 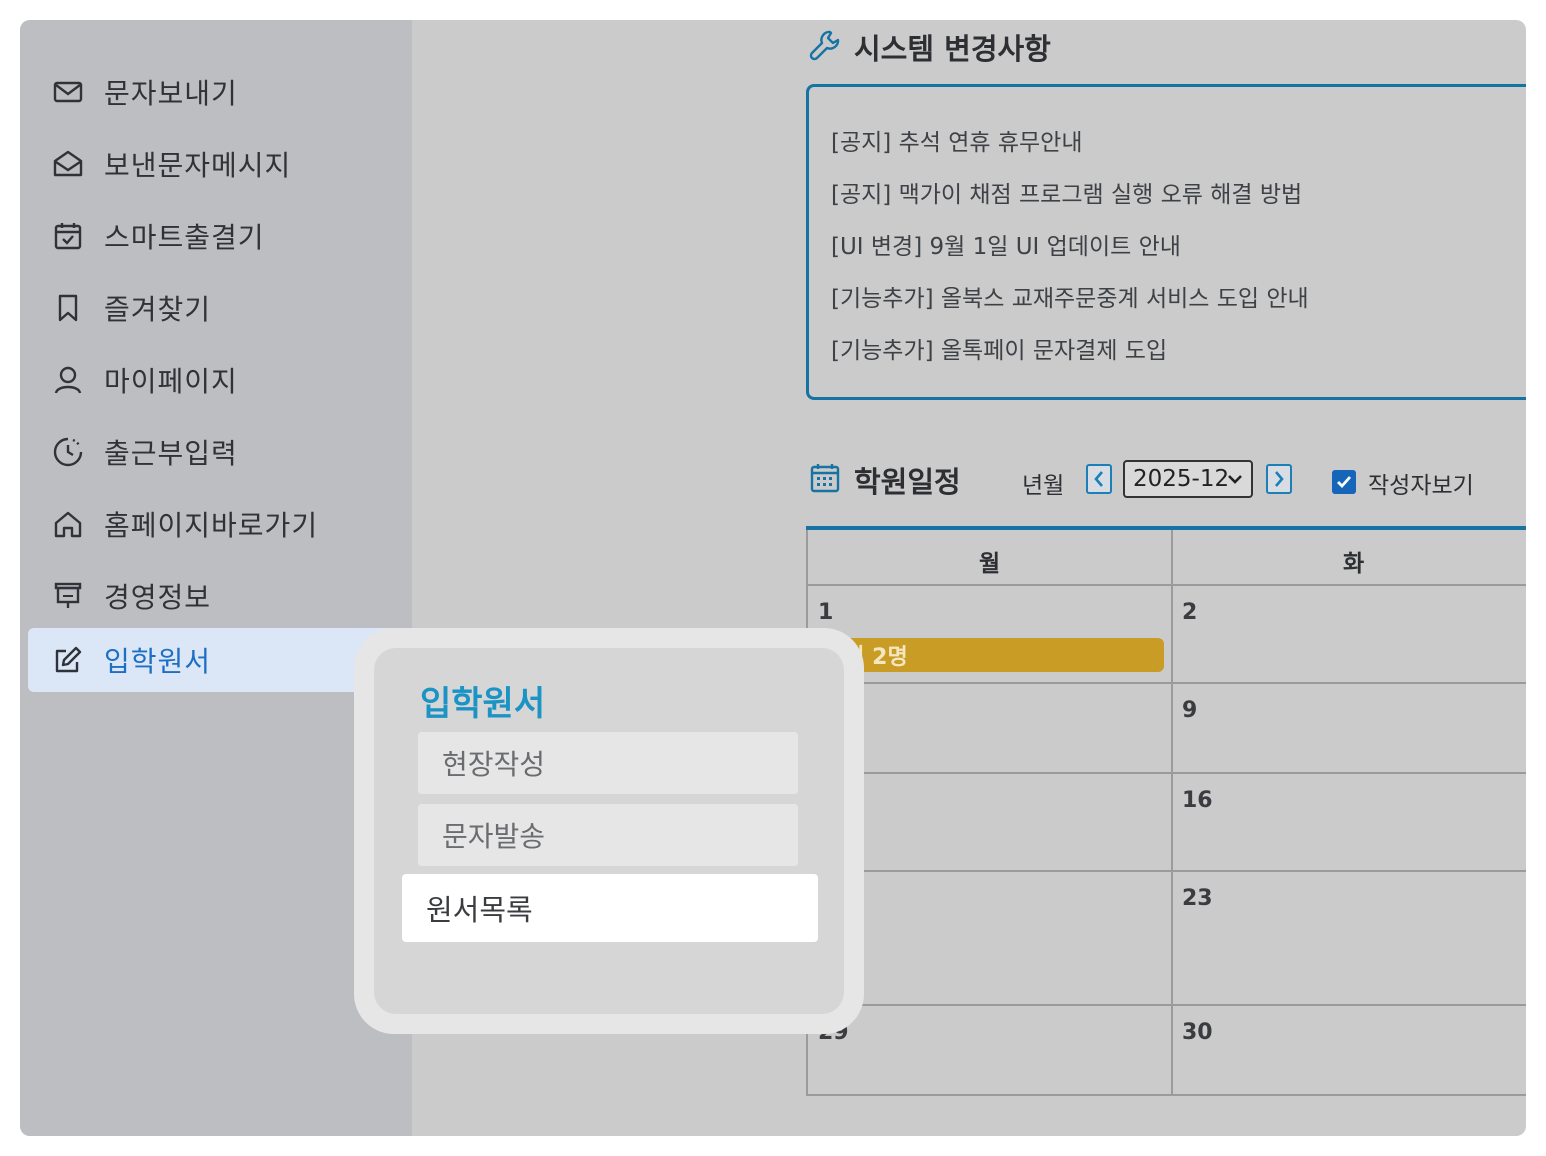 I want to click on notice-item: [공지] 추석 연휴 휴무안내, so click(x=956, y=140).